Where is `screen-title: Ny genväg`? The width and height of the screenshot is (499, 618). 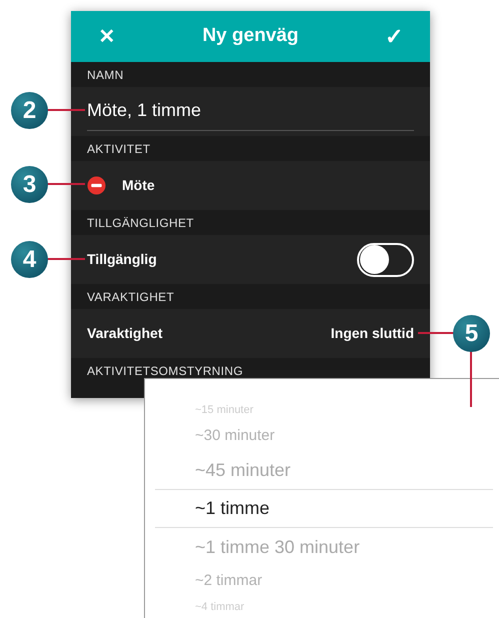
screen-title: Ny genväg is located at coordinates (250, 36).